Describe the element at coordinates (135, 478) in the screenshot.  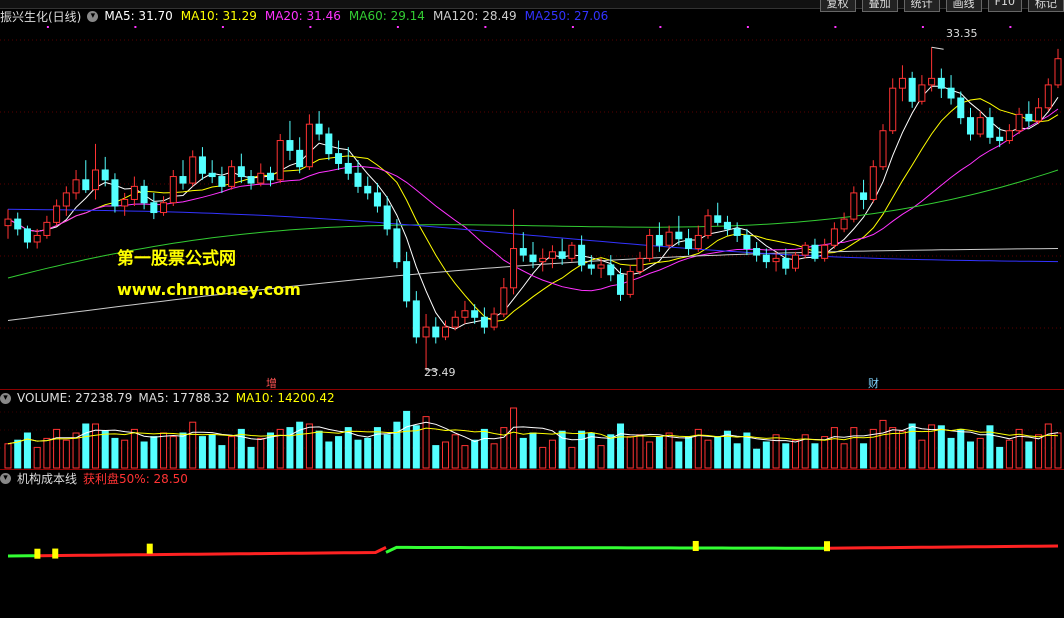
I see `cost-profit: 获利盘50%: 28.50` at that location.